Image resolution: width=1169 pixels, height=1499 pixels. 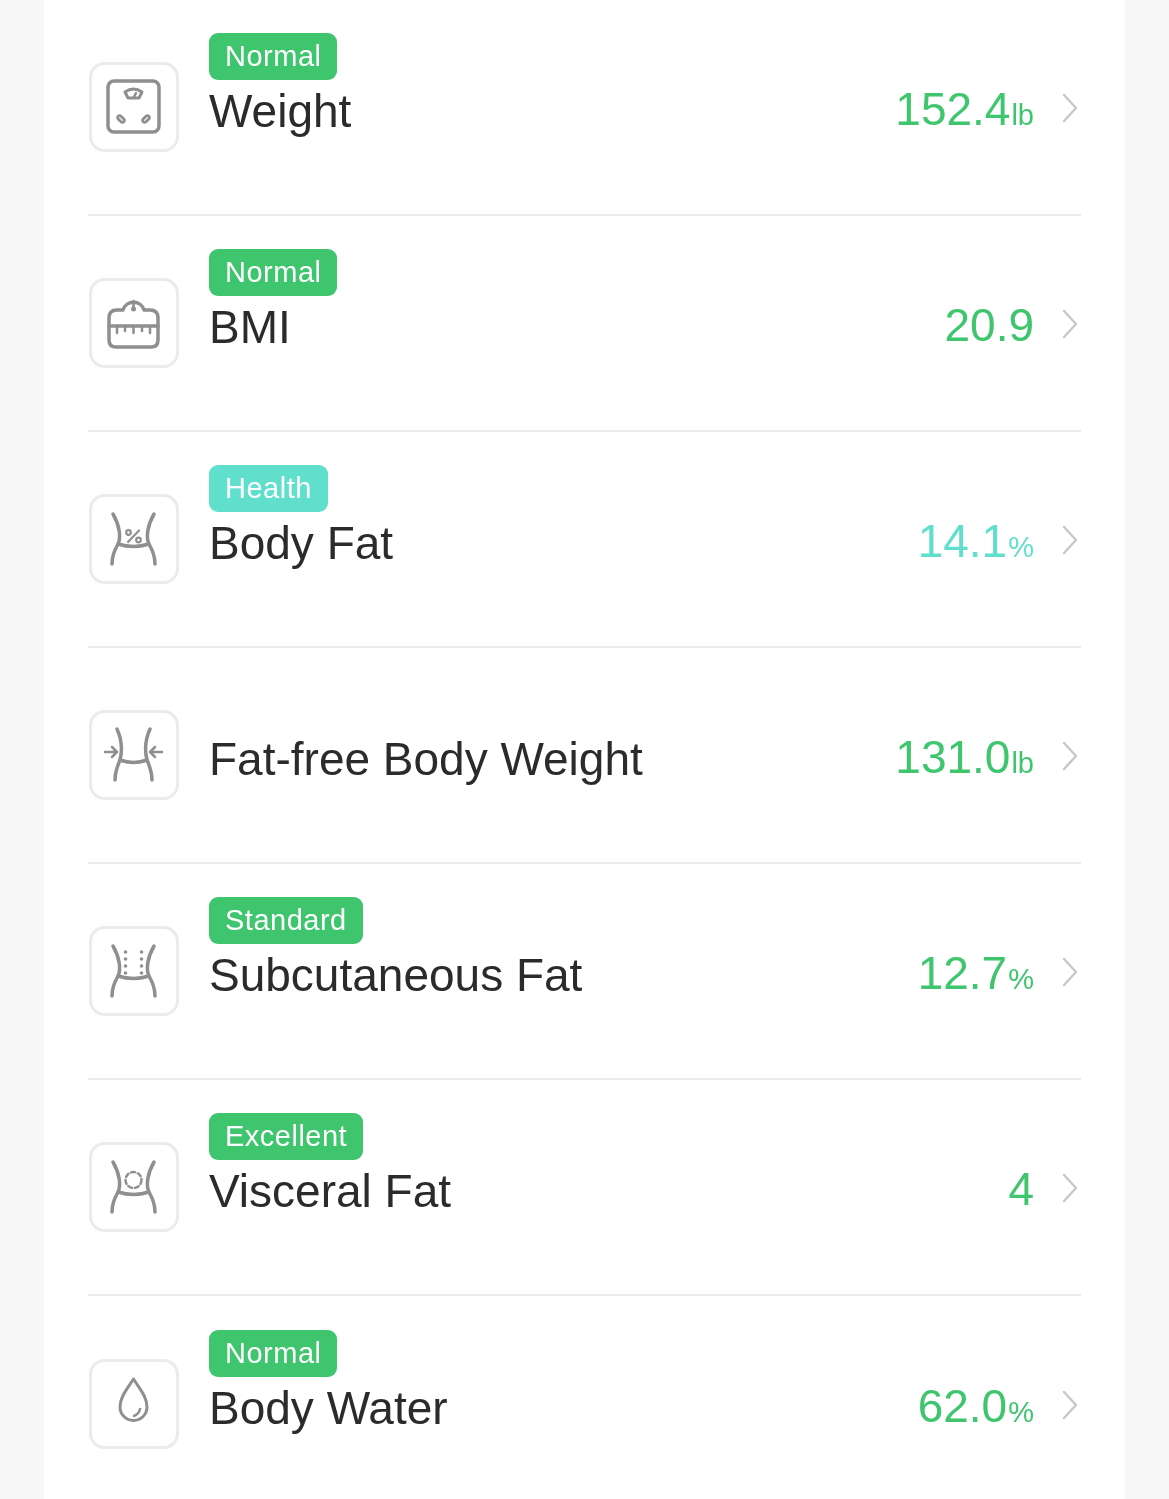 I want to click on metric-value: 20.9, so click(x=989, y=325).